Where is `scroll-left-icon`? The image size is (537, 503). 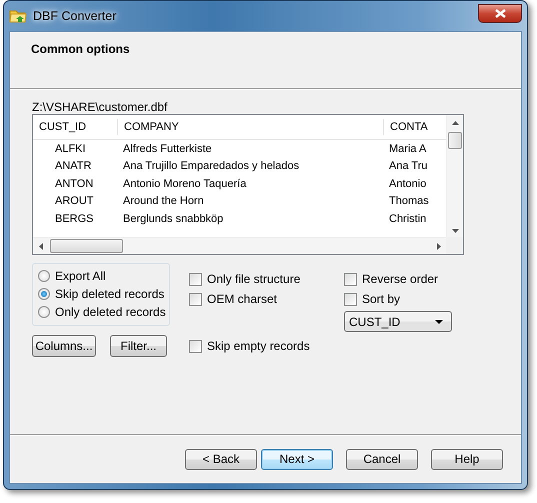 scroll-left-icon is located at coordinates (41, 246).